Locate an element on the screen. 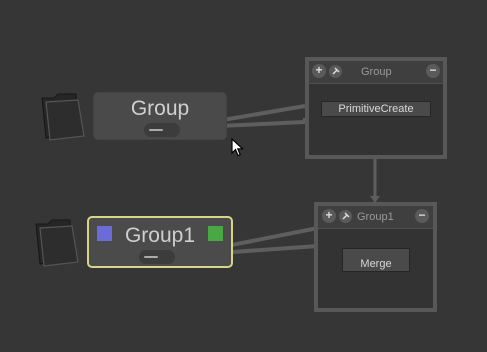  panel-header: + Group − is located at coordinates (376, 72).